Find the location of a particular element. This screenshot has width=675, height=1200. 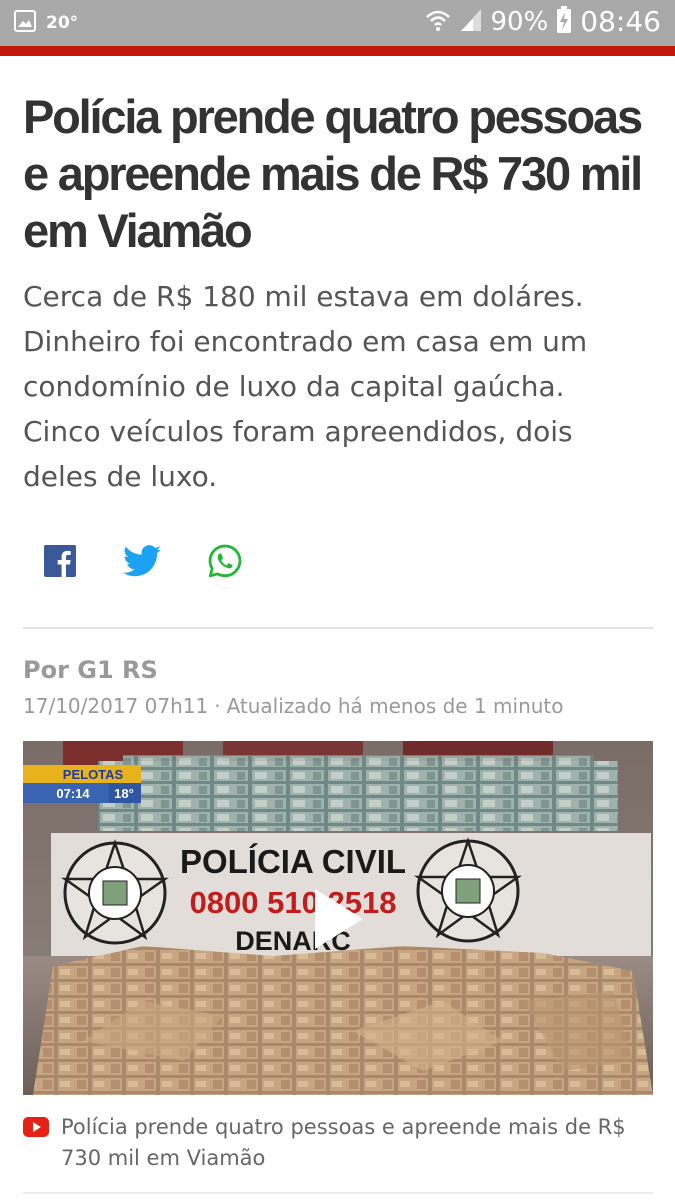

battery-percentage: 90% is located at coordinates (519, 21).